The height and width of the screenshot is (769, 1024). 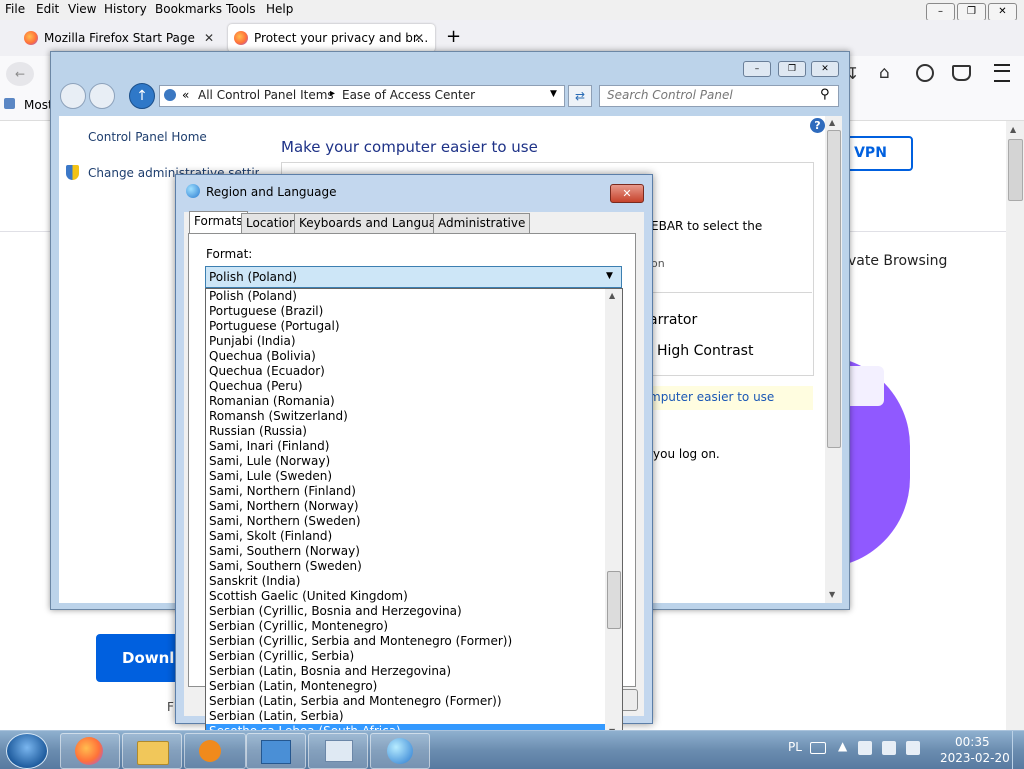 I want to click on refresh-icon: ⇄, so click(x=580, y=96).